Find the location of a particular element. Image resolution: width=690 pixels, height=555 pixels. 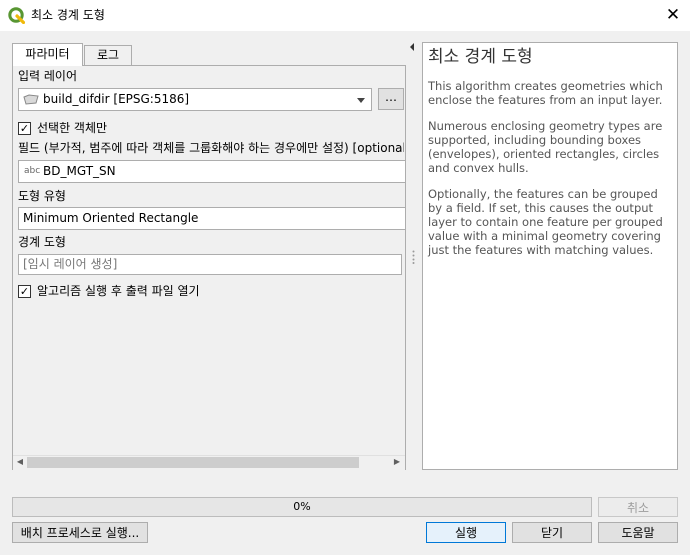

output-layer-placeholder: [임시 레이어 생성] is located at coordinates (70, 264).